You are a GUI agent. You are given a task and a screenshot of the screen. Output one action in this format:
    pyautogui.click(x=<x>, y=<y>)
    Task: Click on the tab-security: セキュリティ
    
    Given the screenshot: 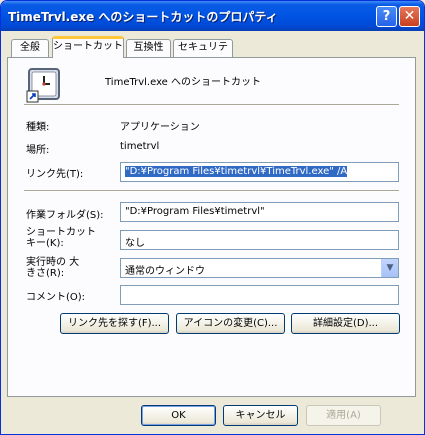 What is the action you would take?
    pyautogui.click(x=203, y=54)
    